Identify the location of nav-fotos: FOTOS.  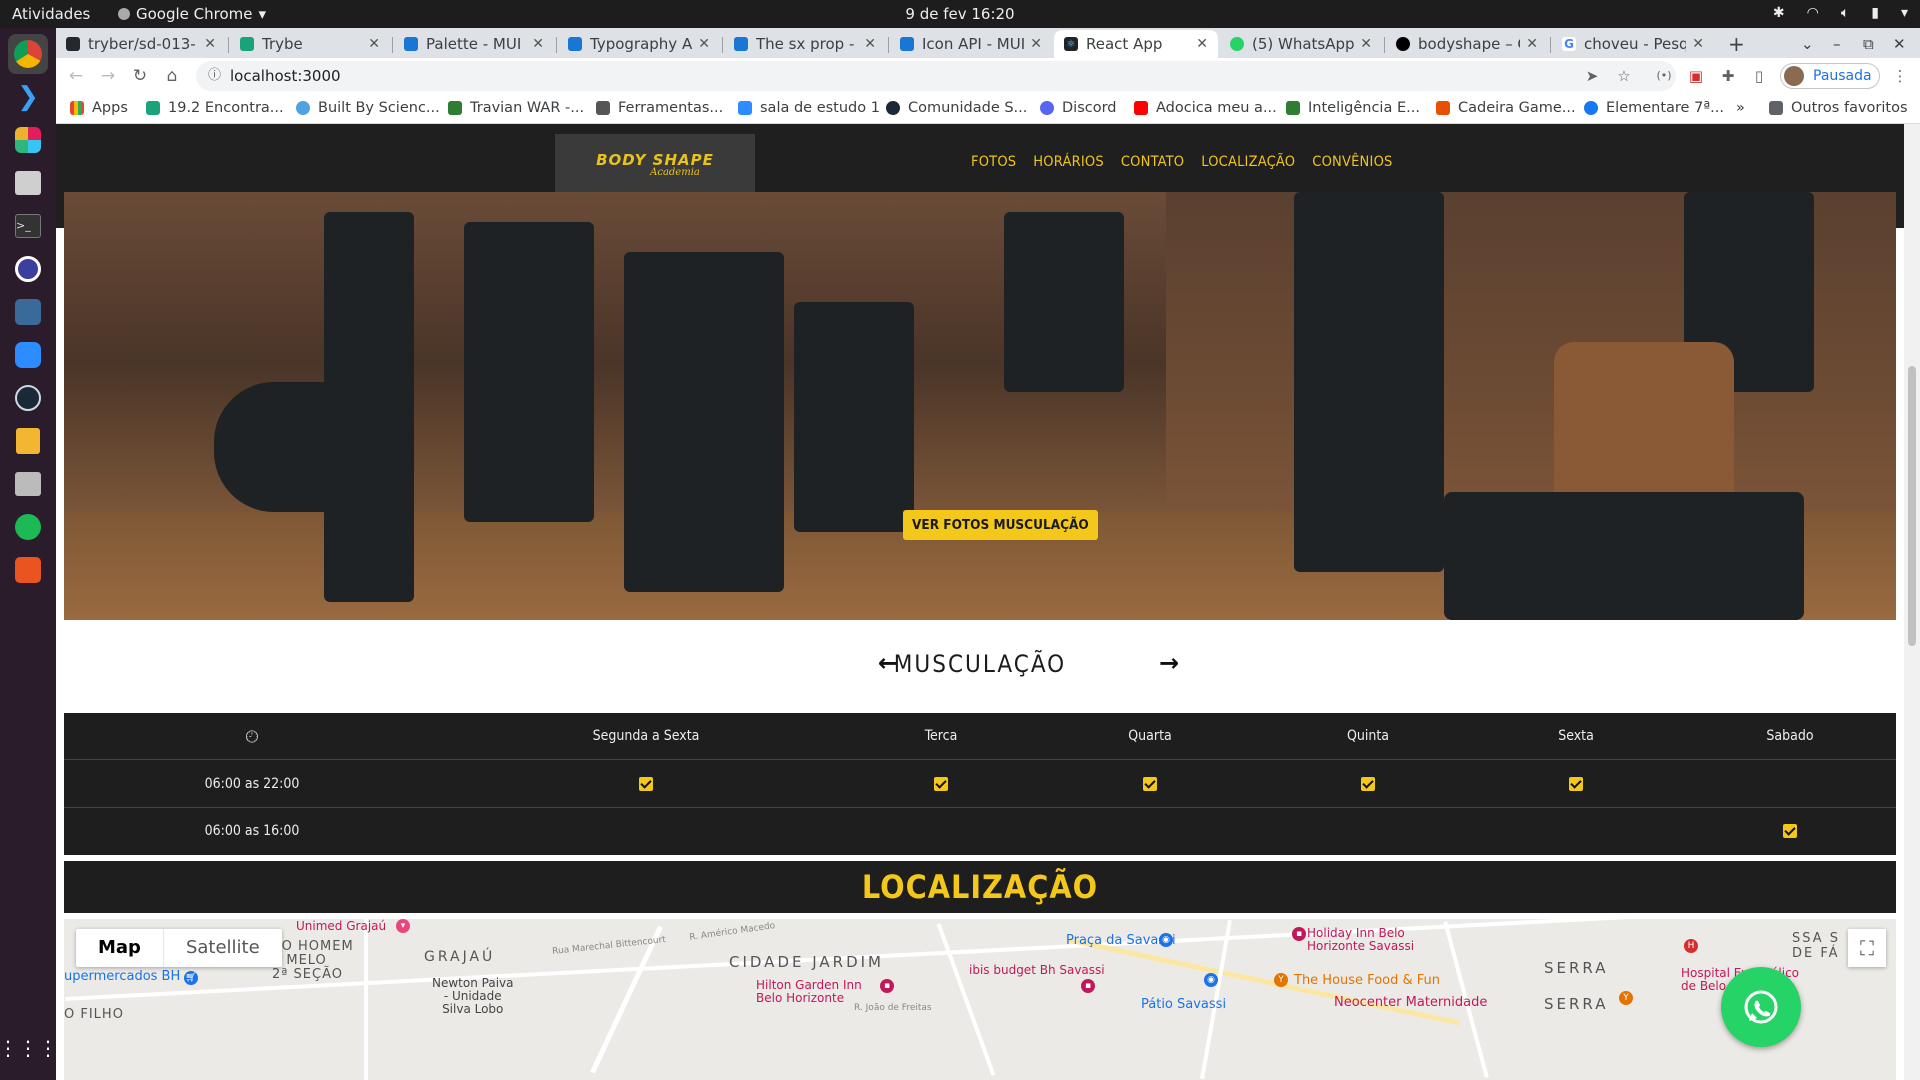
(993, 162).